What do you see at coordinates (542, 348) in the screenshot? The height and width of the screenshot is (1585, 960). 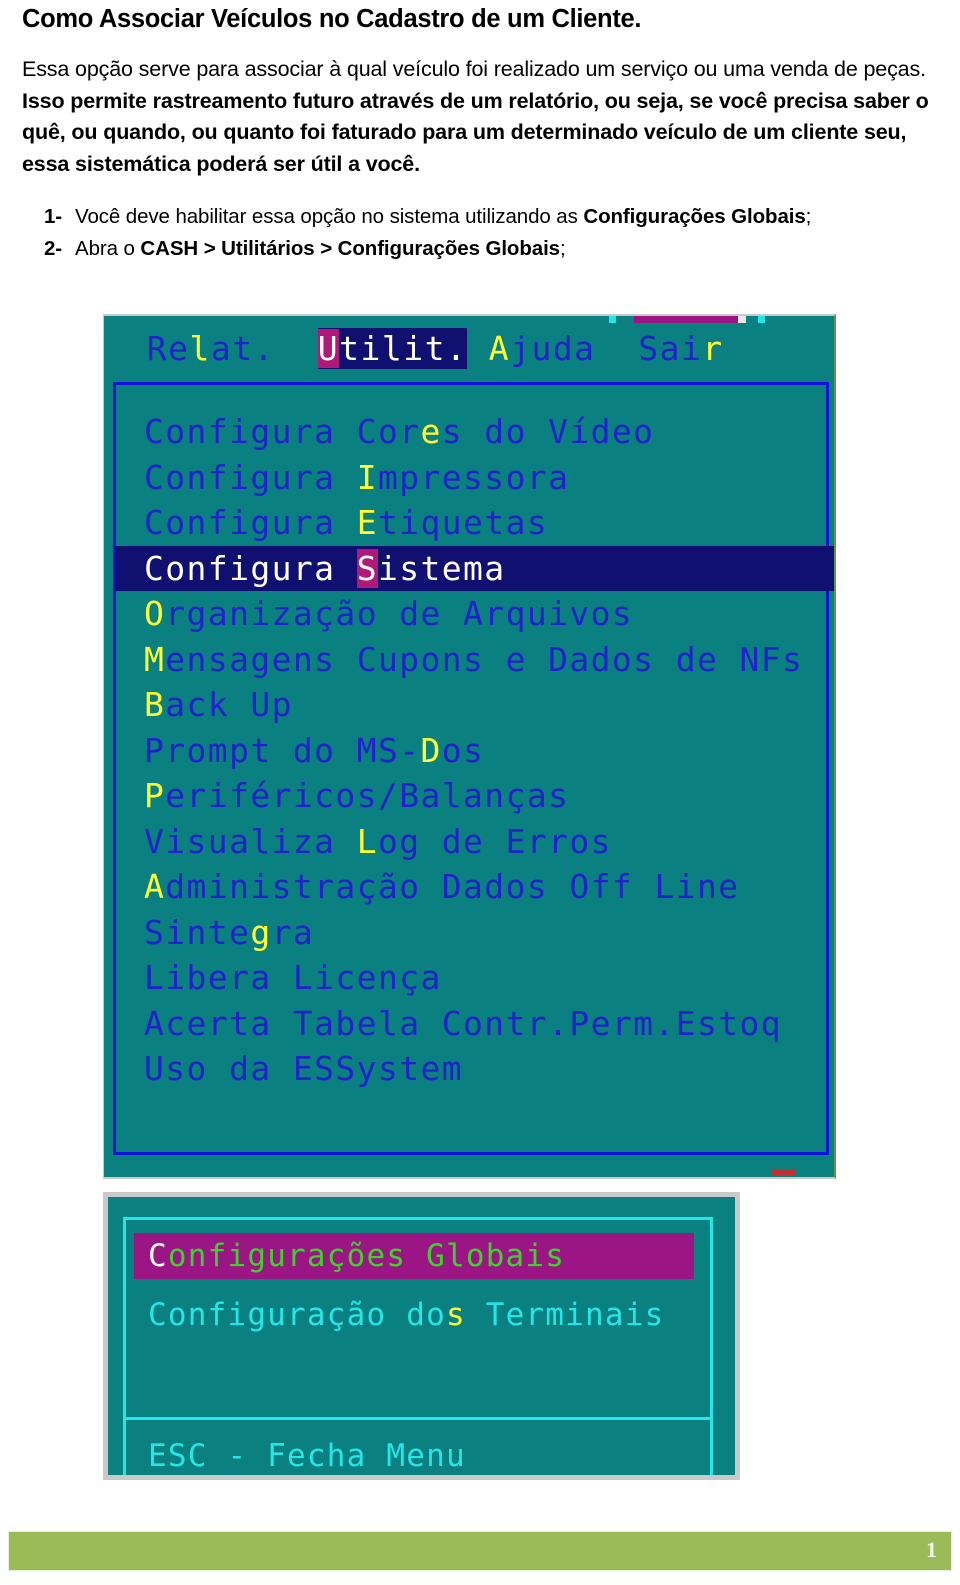 I see `menubar-item-ajuda: Ajuda` at bounding box center [542, 348].